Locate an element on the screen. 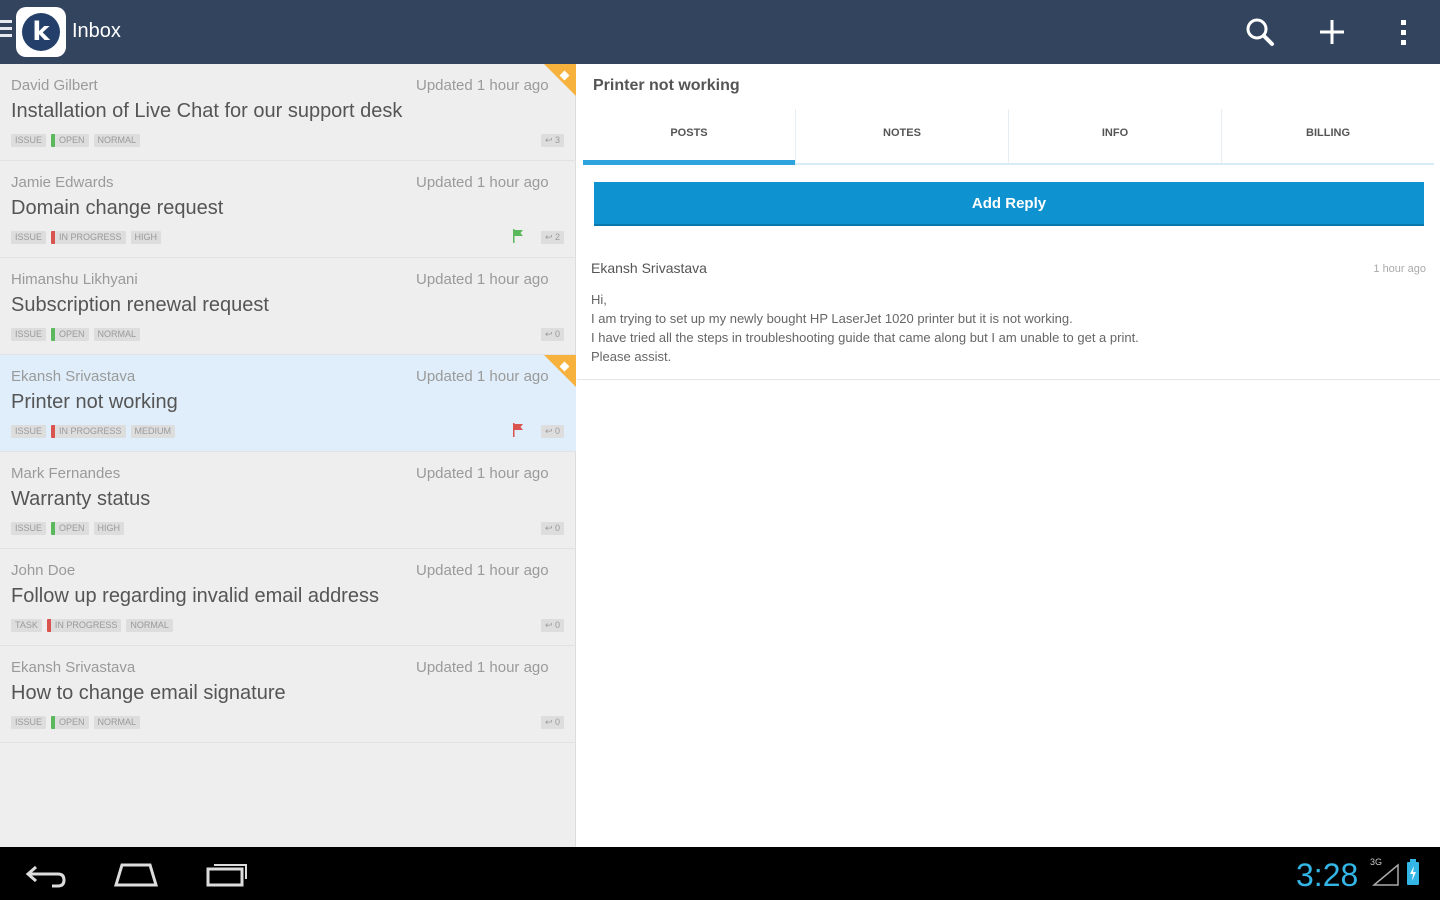  tab-notes: NOTES is located at coordinates (902, 136).